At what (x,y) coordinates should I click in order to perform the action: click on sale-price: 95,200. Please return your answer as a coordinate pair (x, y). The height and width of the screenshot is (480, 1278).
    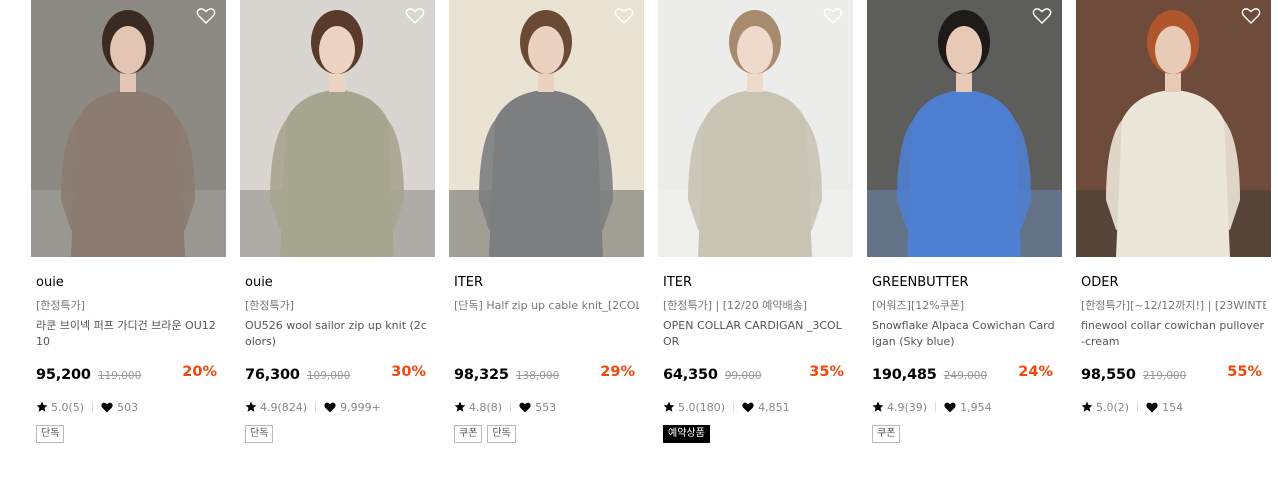
    Looking at the image, I should click on (63, 375).